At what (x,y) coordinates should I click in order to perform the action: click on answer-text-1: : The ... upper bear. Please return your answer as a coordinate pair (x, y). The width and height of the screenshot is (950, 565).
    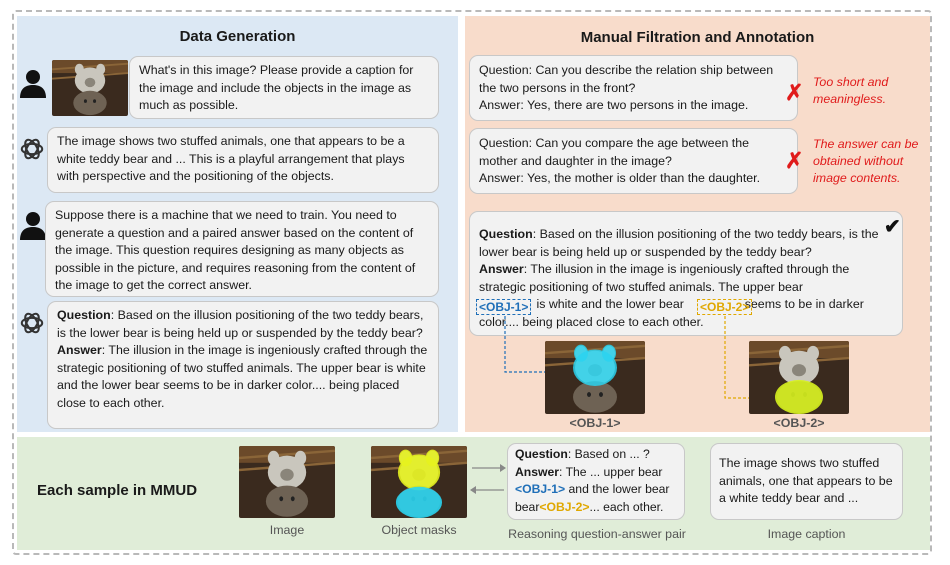
    Looking at the image, I should click on (611, 471).